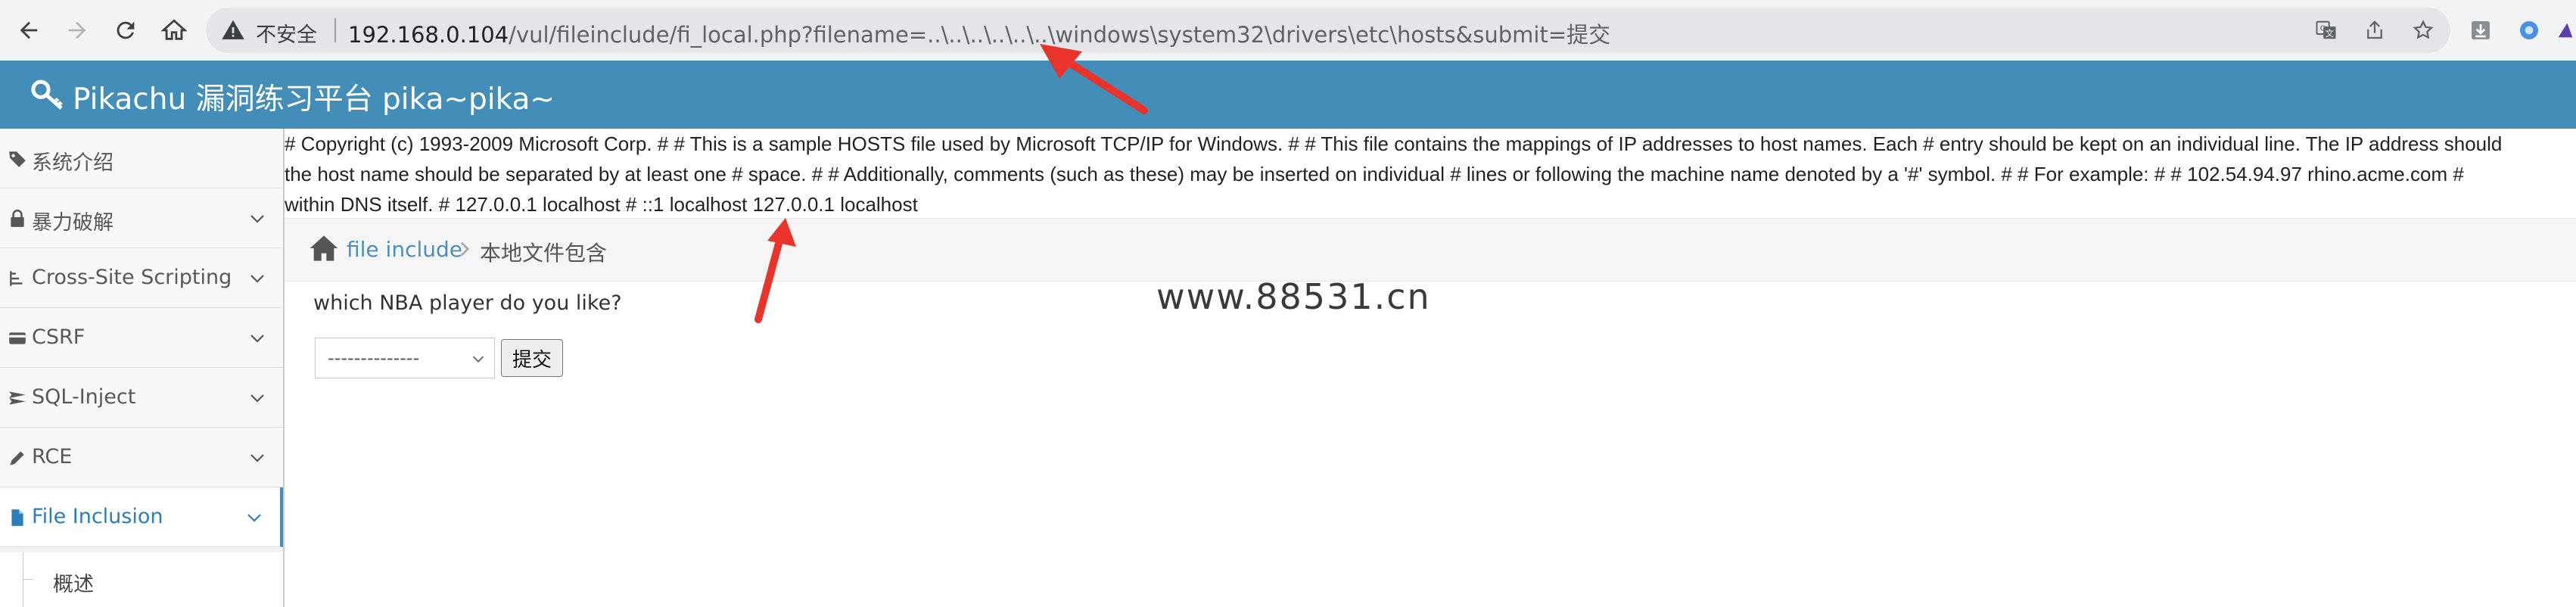  Describe the element at coordinates (2423, 30) in the screenshot. I see `bookmark-star-icon` at that location.